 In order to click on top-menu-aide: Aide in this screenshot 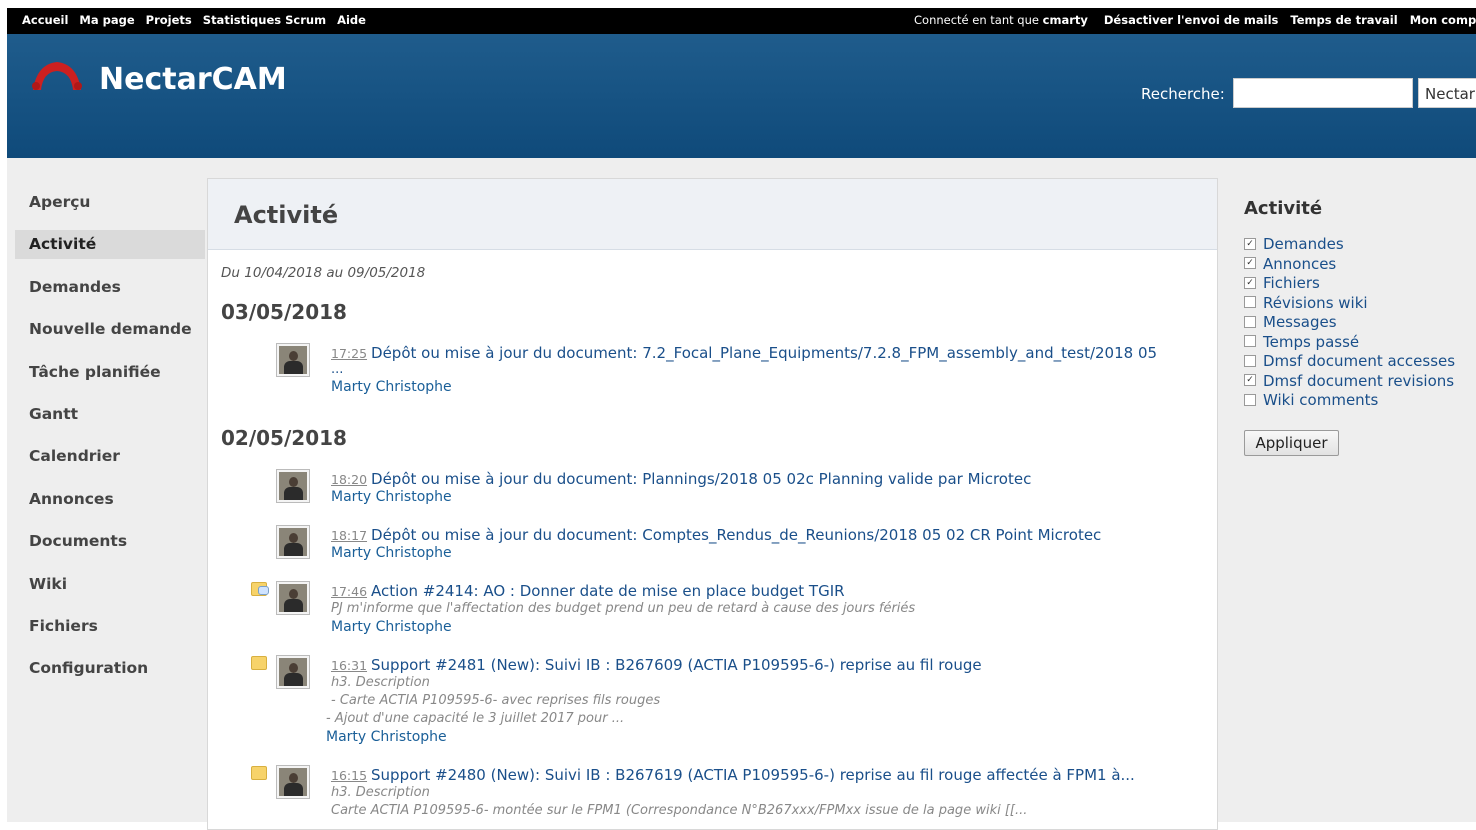, I will do `click(351, 20)`.